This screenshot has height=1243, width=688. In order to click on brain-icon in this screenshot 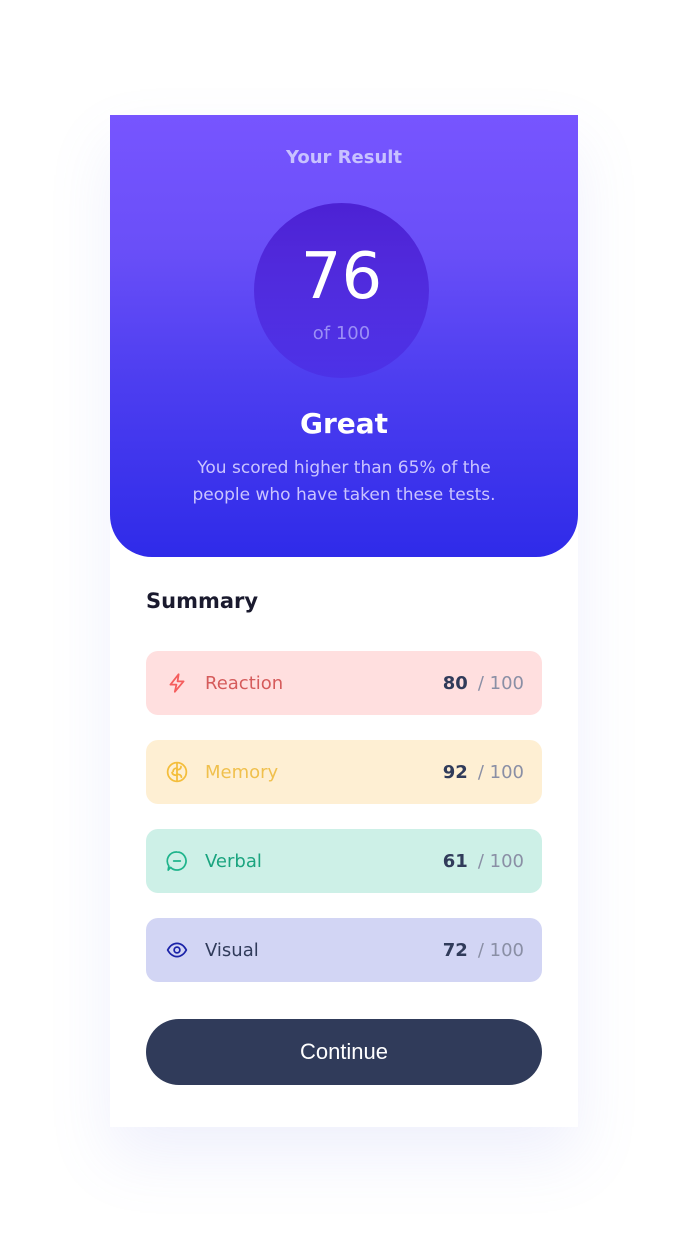, I will do `click(177, 772)`.